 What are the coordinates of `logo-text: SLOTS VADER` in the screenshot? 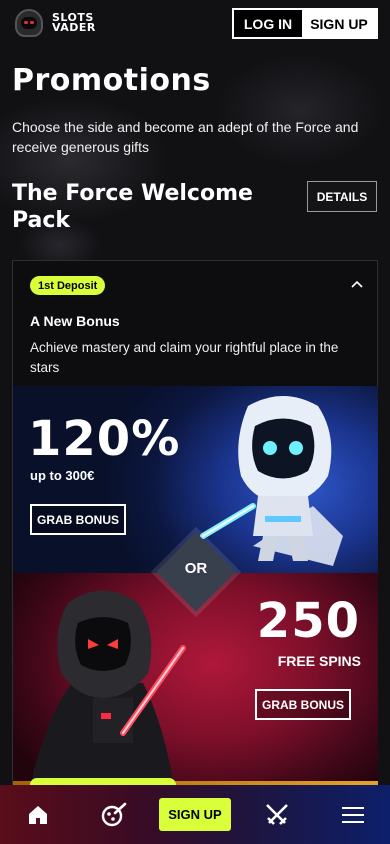 It's located at (74, 23).